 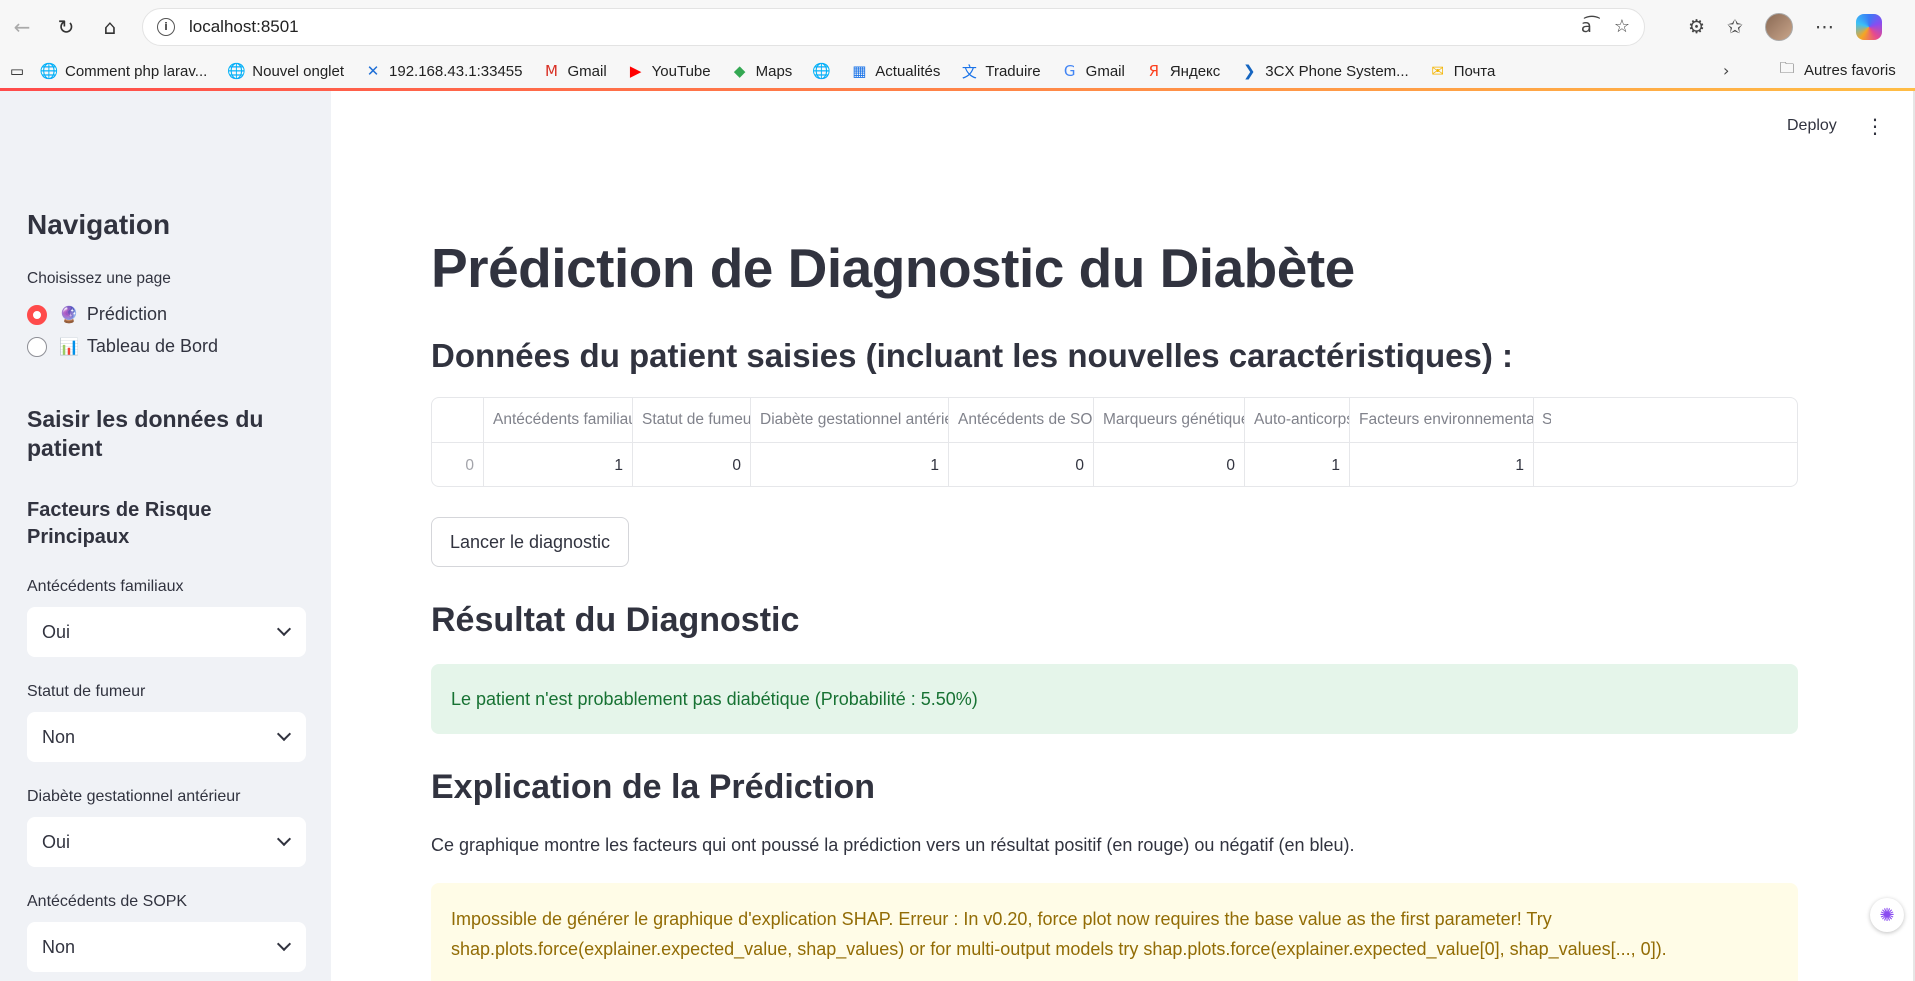 I want to click on table-row: 01010011, so click(x=1114, y=464).